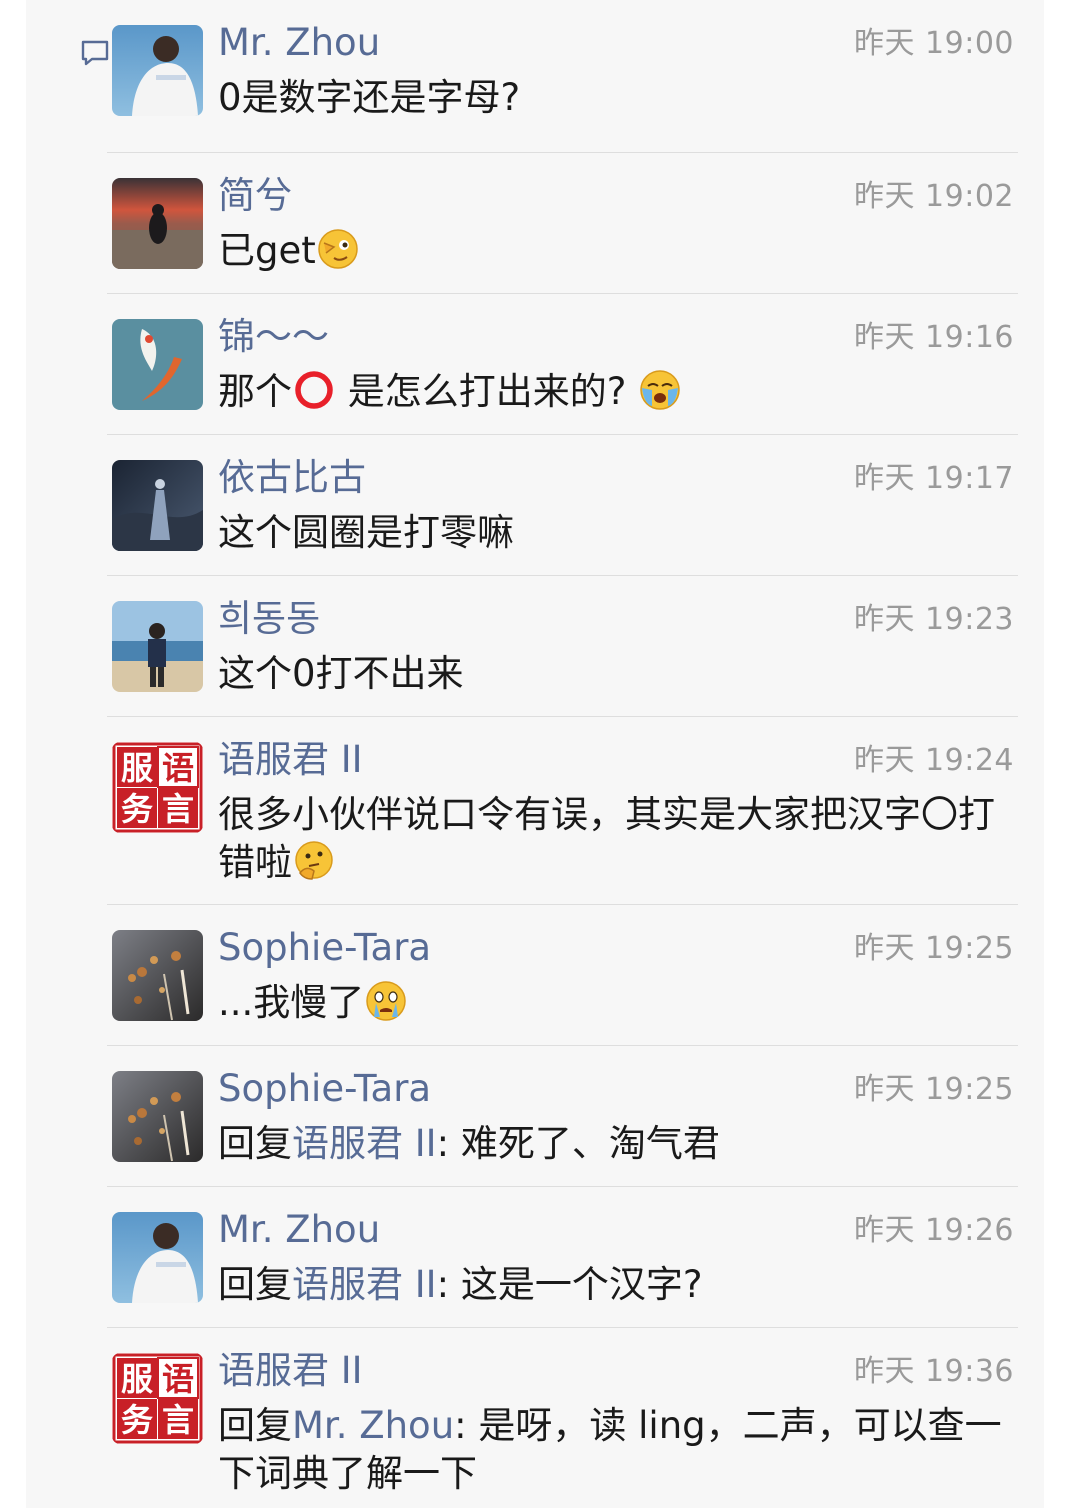 The width and height of the screenshot is (1080, 1510). I want to click on comment-row: 희동동 昨天 19:23 这个0打不出来, so click(562, 646).